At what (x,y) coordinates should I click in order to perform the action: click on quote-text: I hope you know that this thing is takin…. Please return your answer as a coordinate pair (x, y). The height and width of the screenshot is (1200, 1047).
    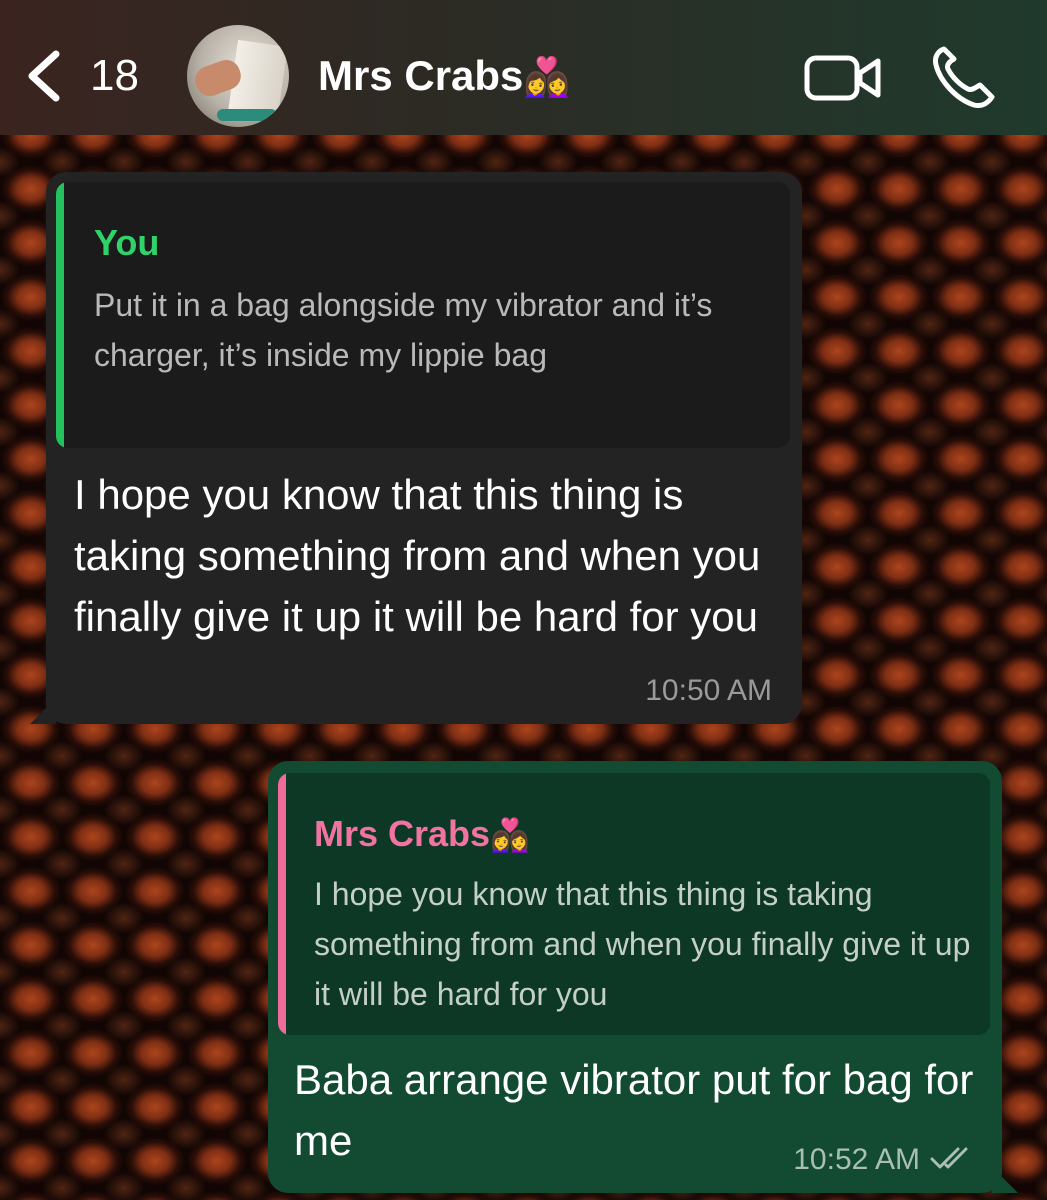
    Looking at the image, I should click on (642, 944).